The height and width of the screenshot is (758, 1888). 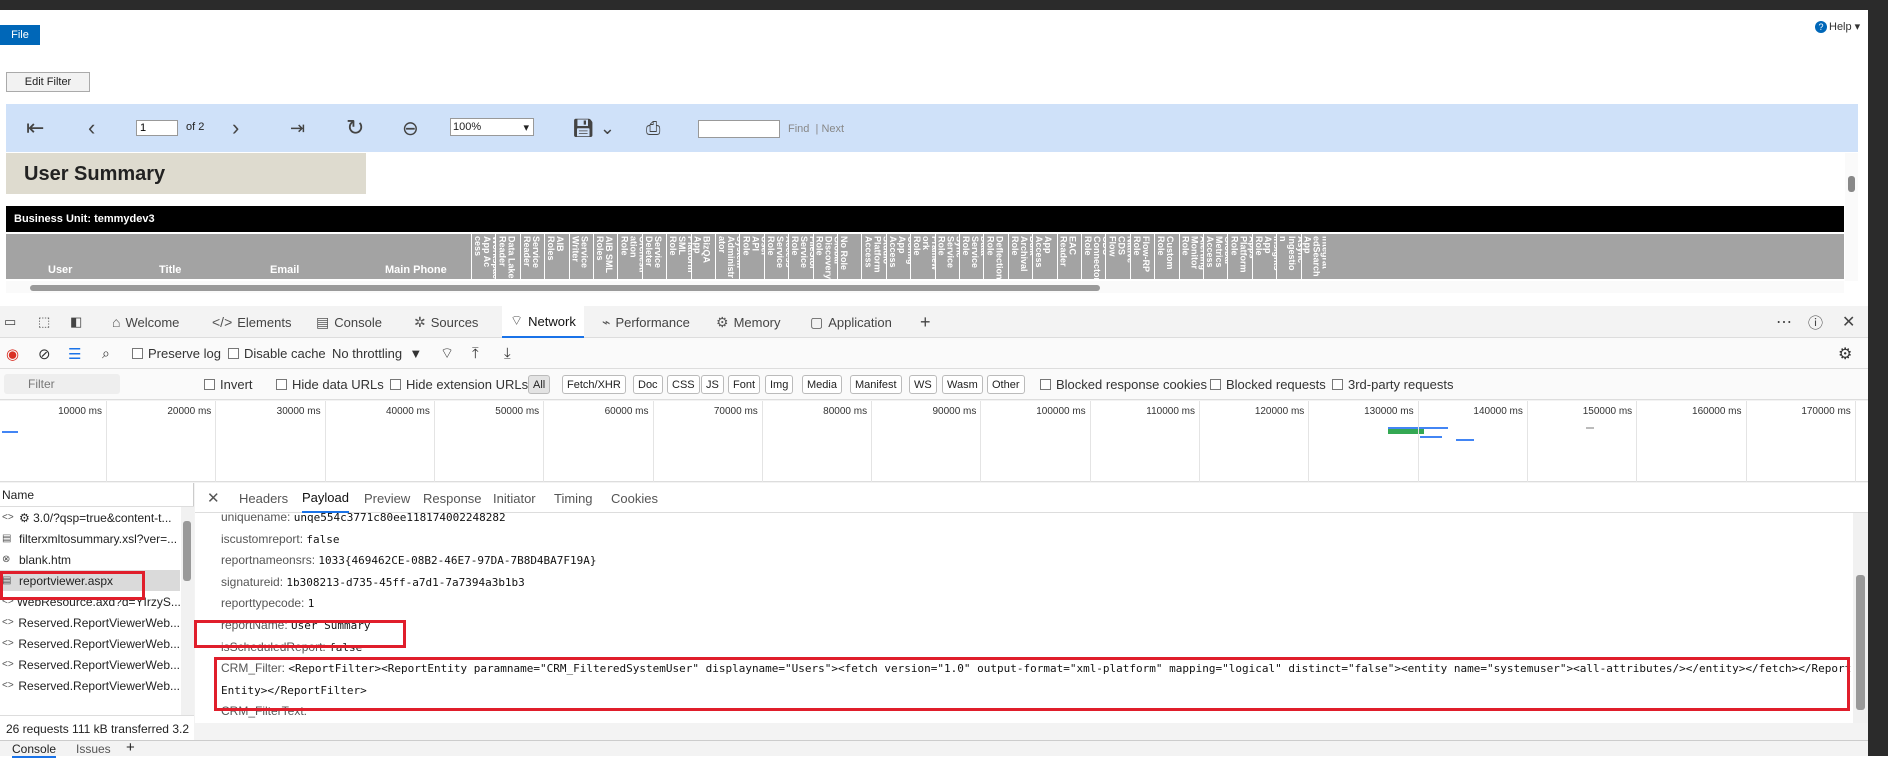 I want to click on edit-filter-button: Edit Filter, so click(x=48, y=82).